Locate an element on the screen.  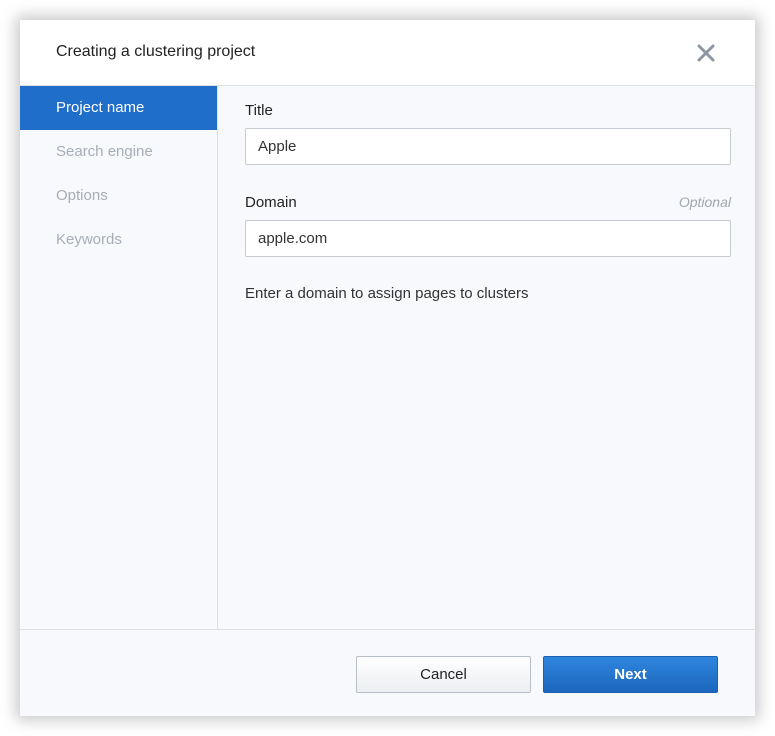
dialog-footer: Cancel Next is located at coordinates (387, 672).